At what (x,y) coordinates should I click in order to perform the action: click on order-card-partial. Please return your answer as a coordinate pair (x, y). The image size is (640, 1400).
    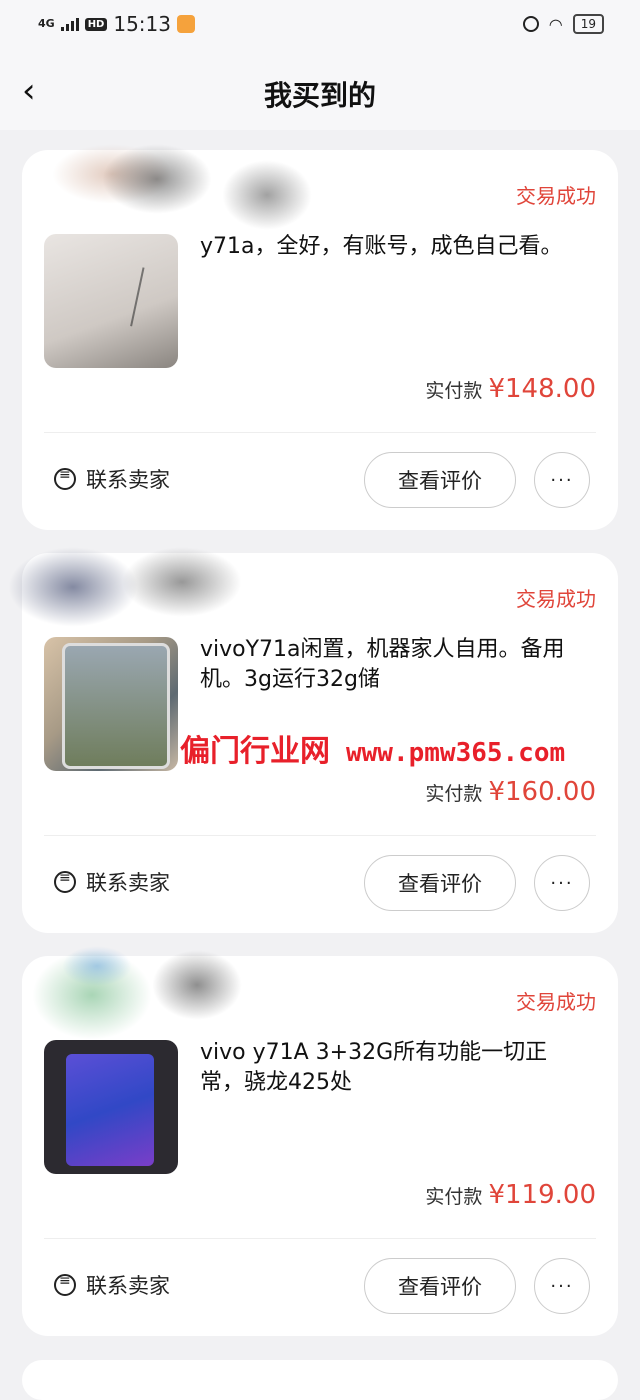
    Looking at the image, I should click on (320, 1380).